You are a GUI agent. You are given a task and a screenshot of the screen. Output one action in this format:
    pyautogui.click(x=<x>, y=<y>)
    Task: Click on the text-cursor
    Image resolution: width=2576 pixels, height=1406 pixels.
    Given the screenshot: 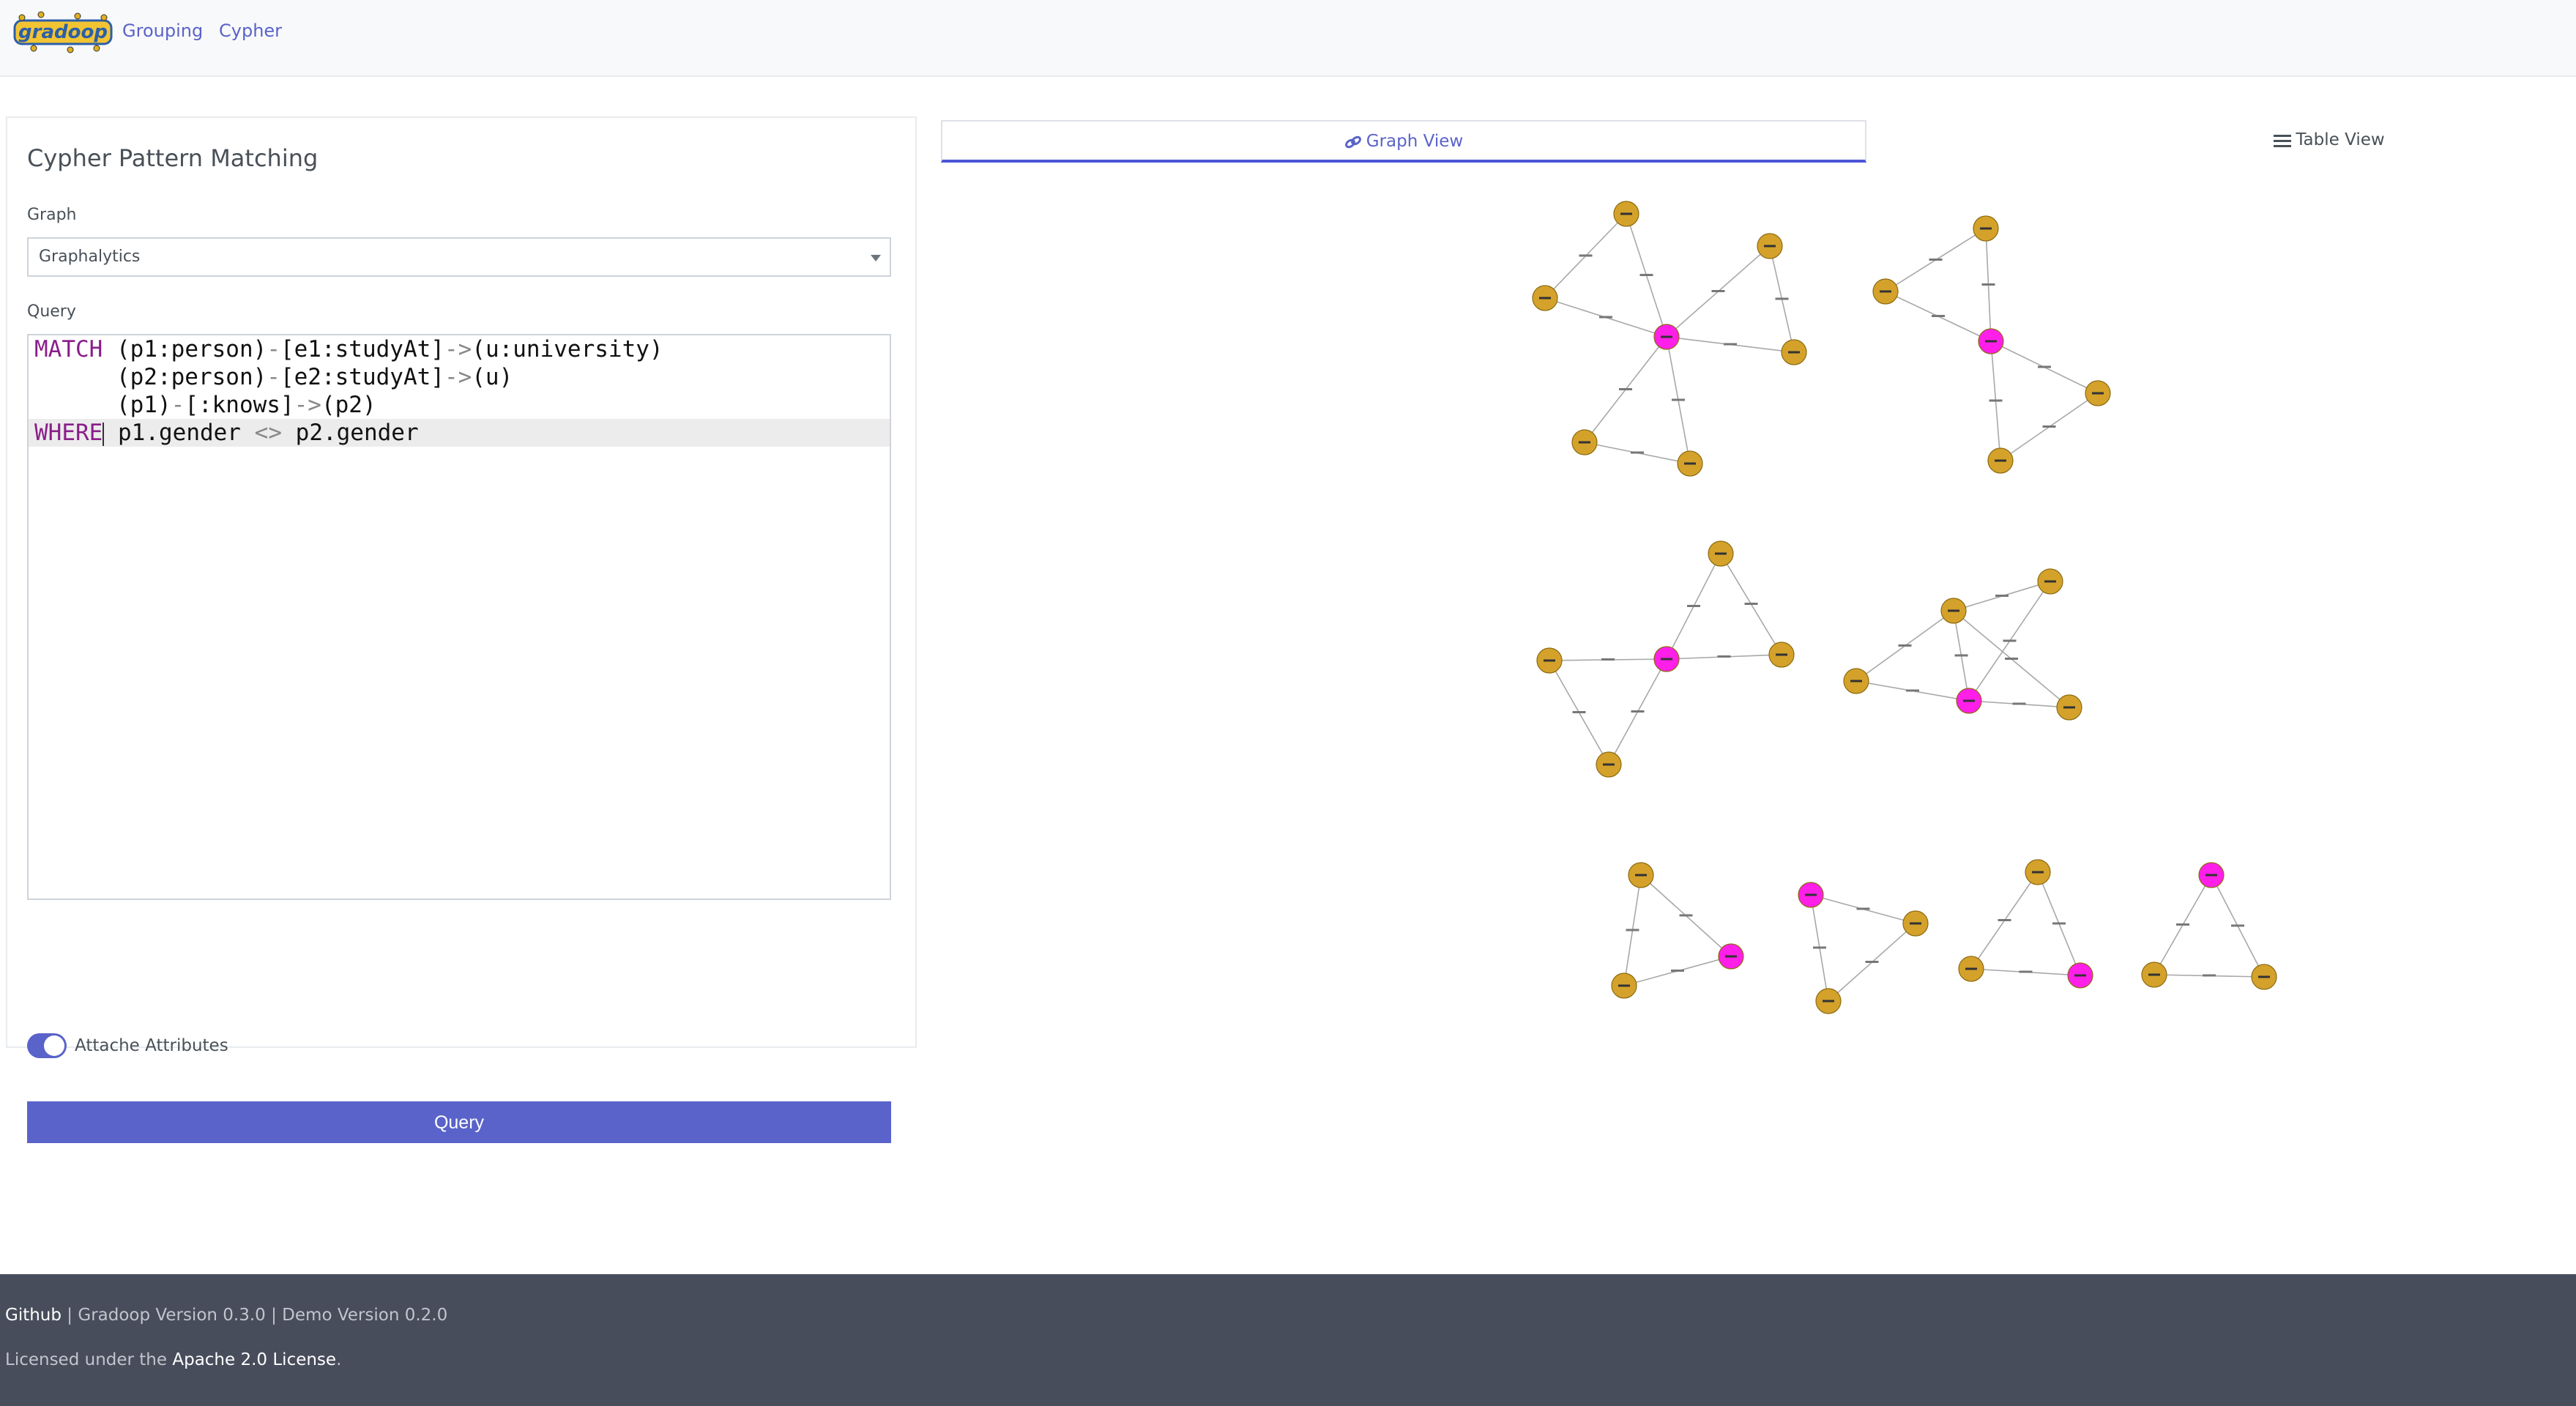 What is the action you would take?
    pyautogui.click(x=104, y=434)
    